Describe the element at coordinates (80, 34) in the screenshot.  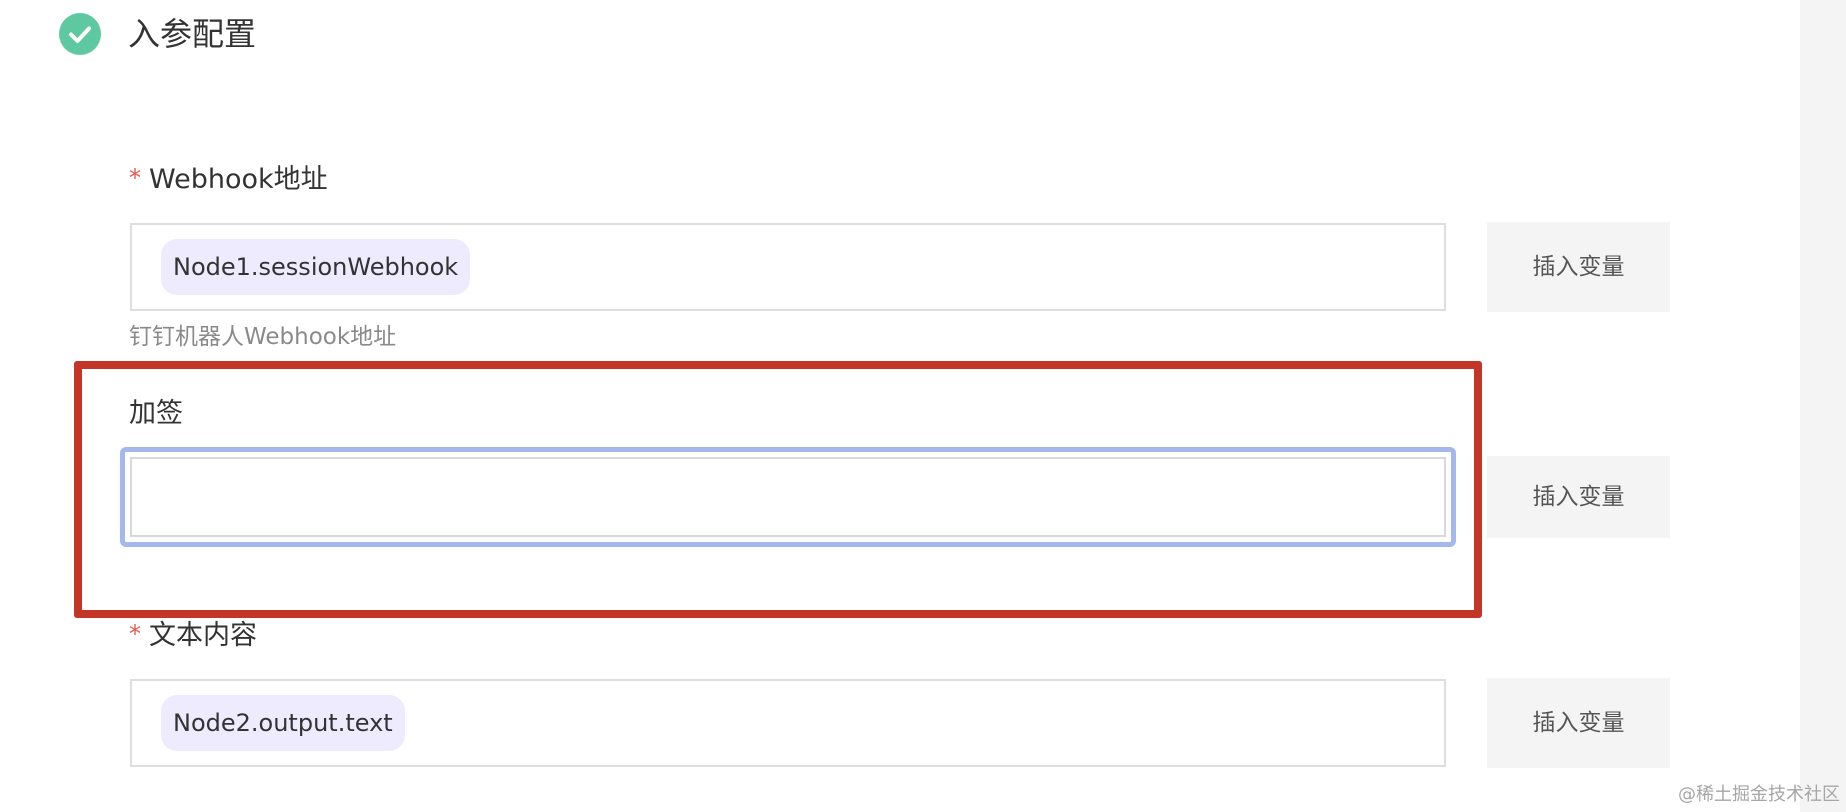
I see `check-circle-icon` at that location.